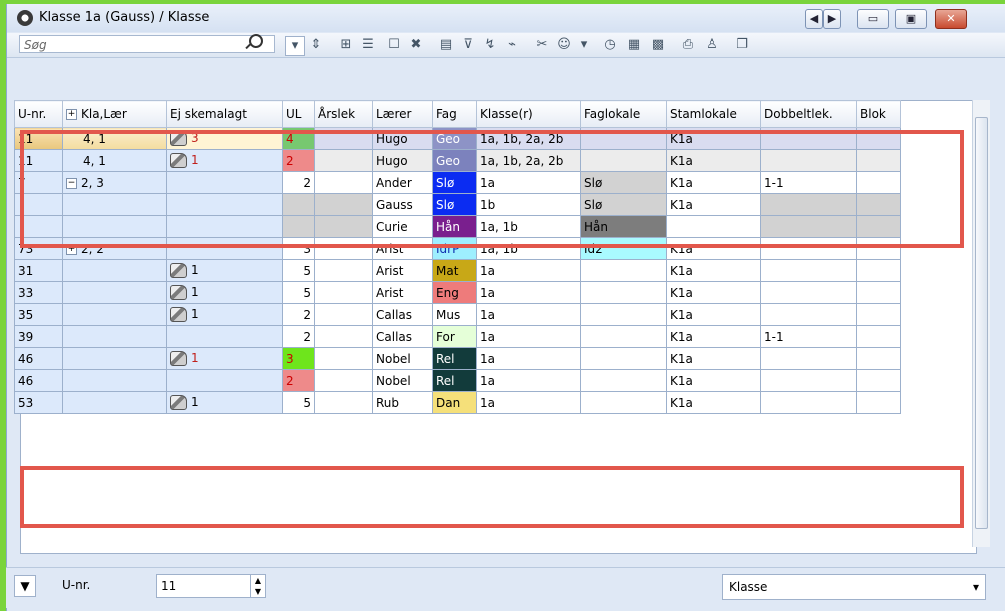  Describe the element at coordinates (911, 19) in the screenshot. I see `maximize-button: ▣` at that location.